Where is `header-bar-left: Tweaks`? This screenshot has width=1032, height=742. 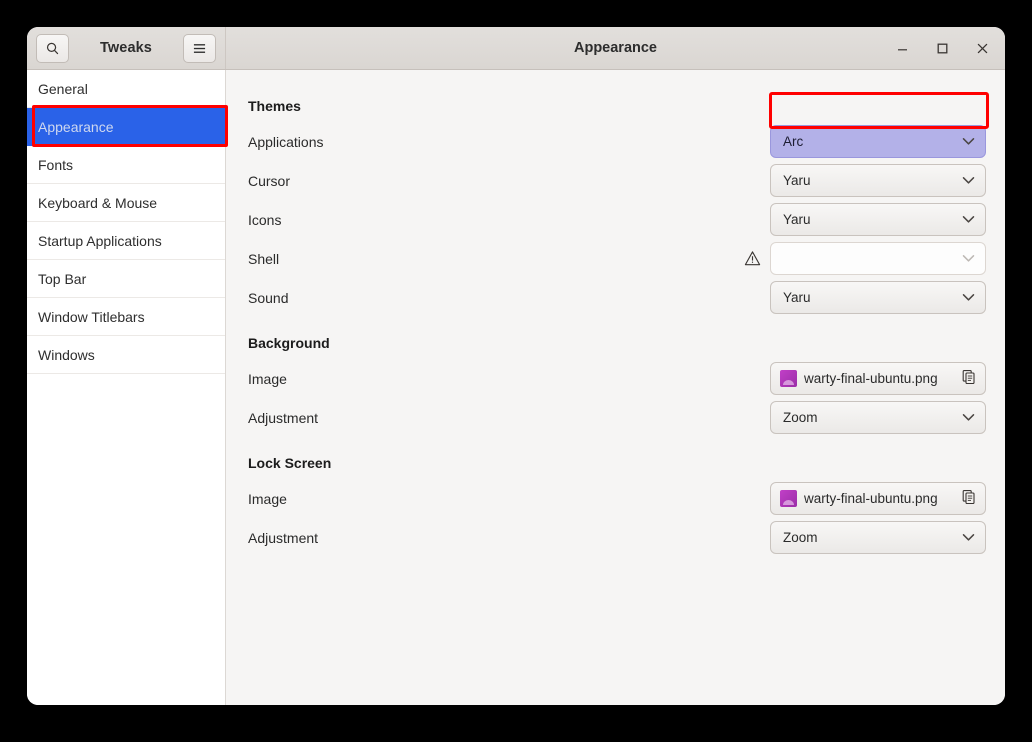
header-bar-left: Tweaks is located at coordinates (126, 48).